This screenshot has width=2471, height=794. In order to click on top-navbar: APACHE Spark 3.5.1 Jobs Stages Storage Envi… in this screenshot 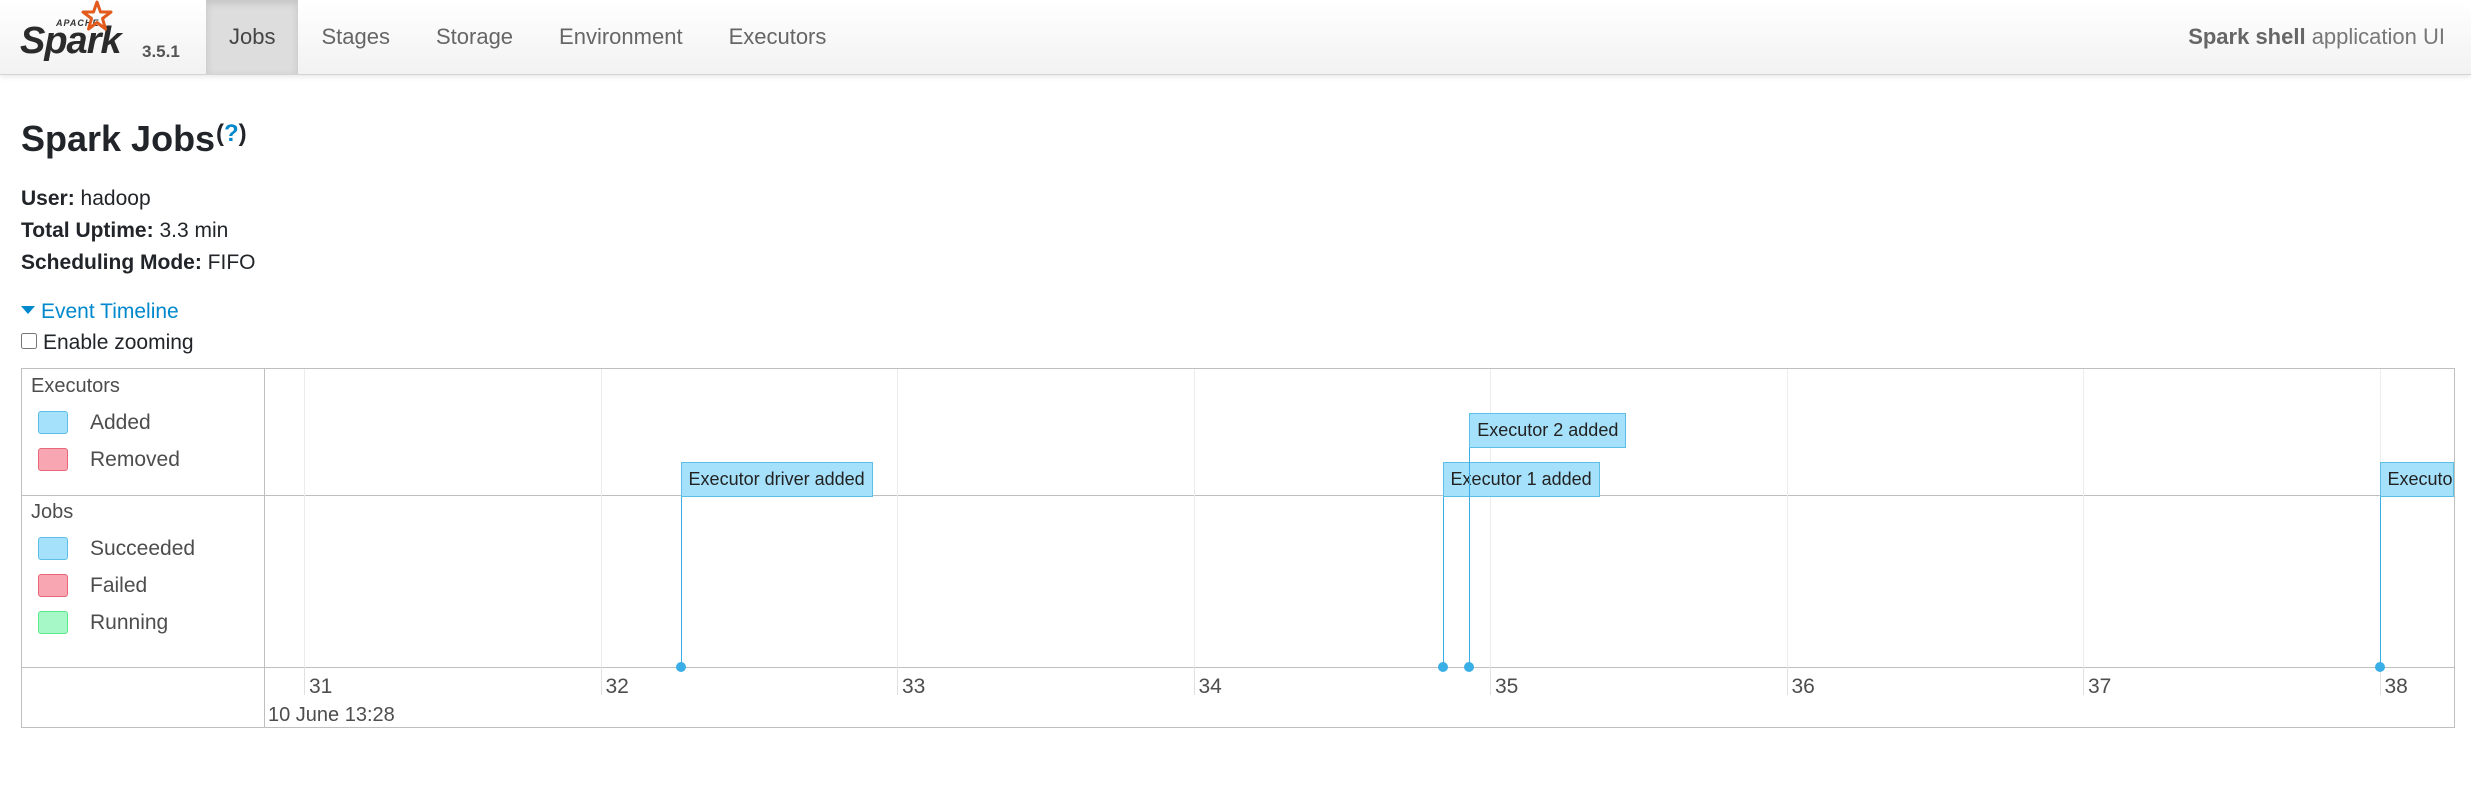, I will do `click(1235, 37)`.